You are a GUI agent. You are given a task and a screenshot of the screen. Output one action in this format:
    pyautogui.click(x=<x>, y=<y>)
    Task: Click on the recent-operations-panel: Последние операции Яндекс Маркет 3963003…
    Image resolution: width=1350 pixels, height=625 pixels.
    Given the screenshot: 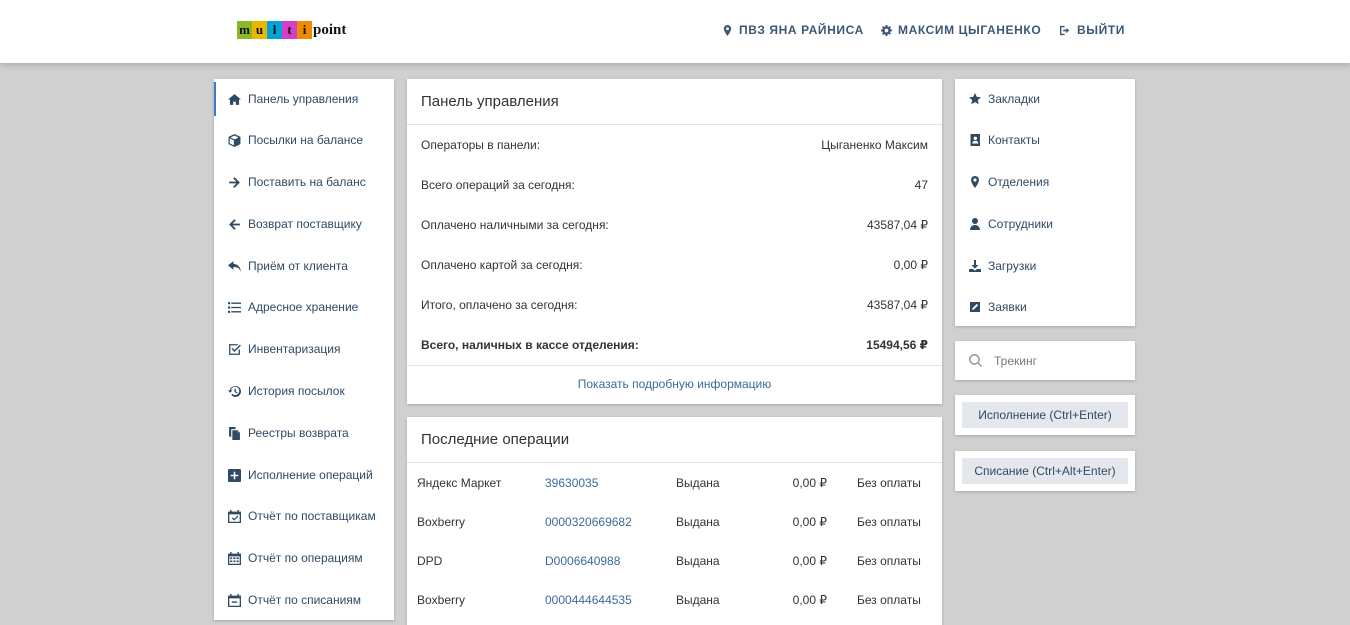 What is the action you would take?
    pyautogui.click(x=674, y=521)
    